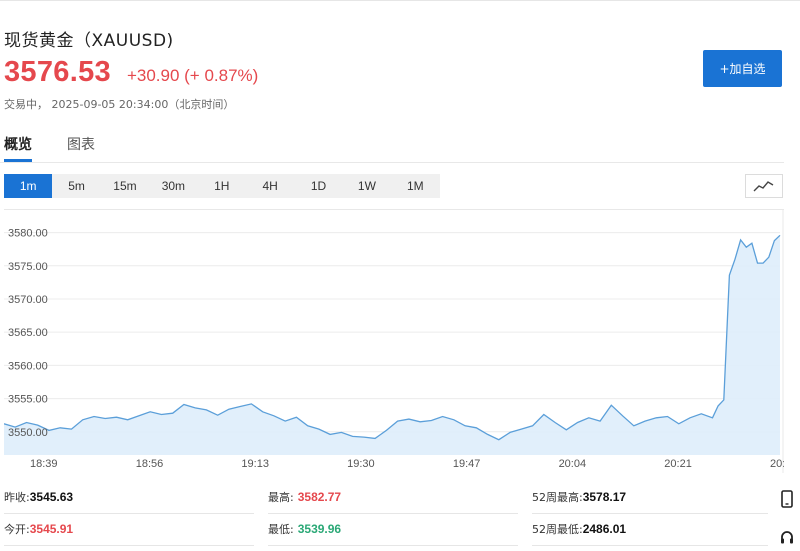 The height and width of the screenshot is (551, 800). What do you see at coordinates (125, 186) in the screenshot?
I see `range-15m: 15m` at bounding box center [125, 186].